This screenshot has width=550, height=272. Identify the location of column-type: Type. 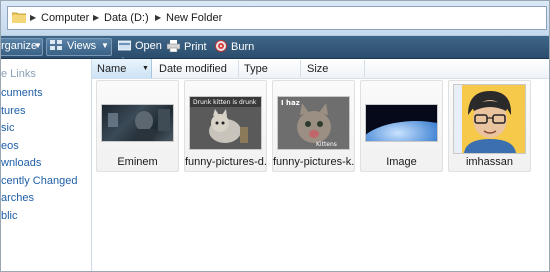
(256, 69).